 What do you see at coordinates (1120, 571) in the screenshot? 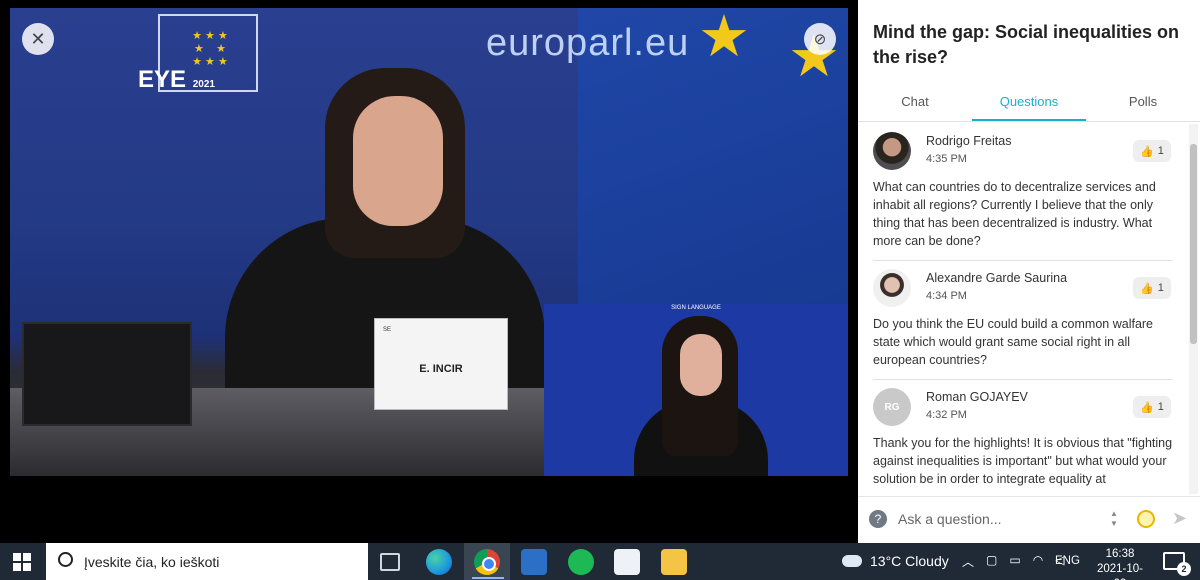
I see `clock-date: 2021-10-09` at bounding box center [1120, 571].